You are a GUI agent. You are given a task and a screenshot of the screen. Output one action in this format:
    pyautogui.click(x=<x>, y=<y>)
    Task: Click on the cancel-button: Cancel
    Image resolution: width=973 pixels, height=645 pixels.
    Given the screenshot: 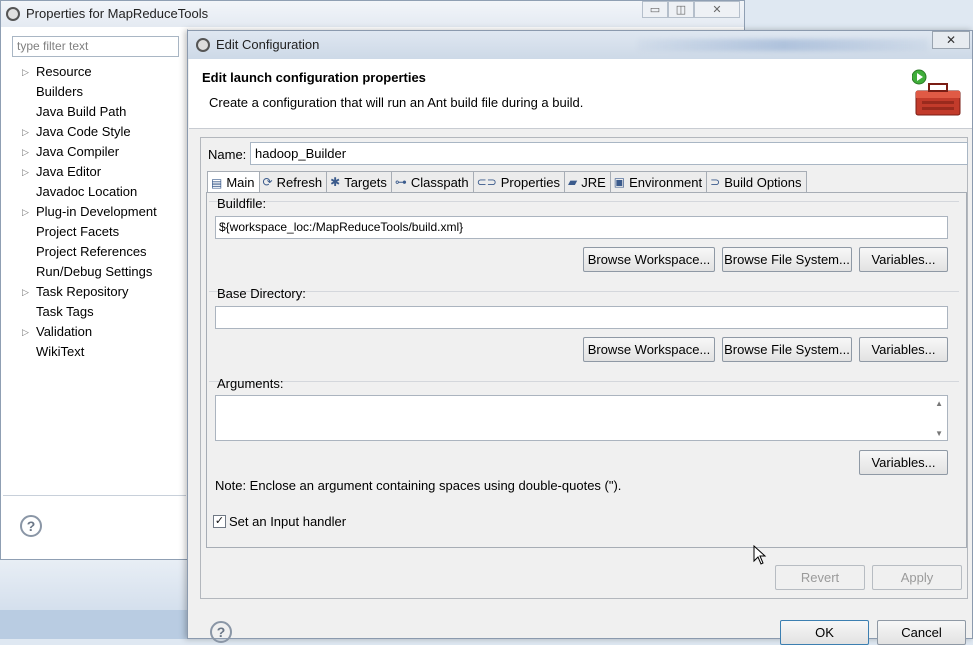 What is the action you would take?
    pyautogui.click(x=921, y=632)
    